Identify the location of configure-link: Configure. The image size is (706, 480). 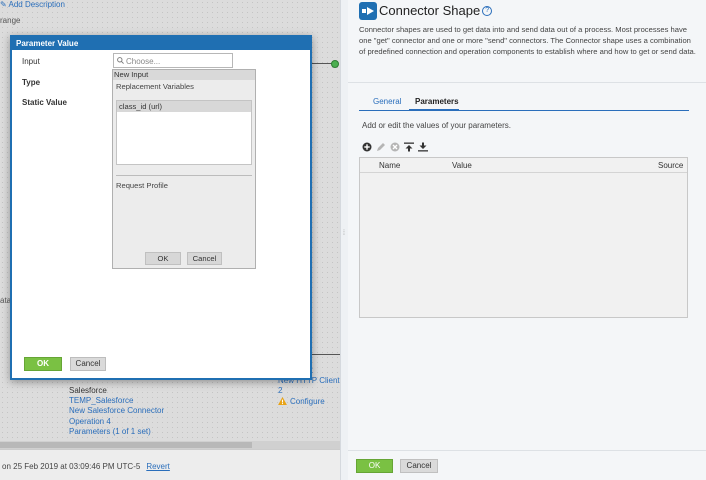
(307, 401).